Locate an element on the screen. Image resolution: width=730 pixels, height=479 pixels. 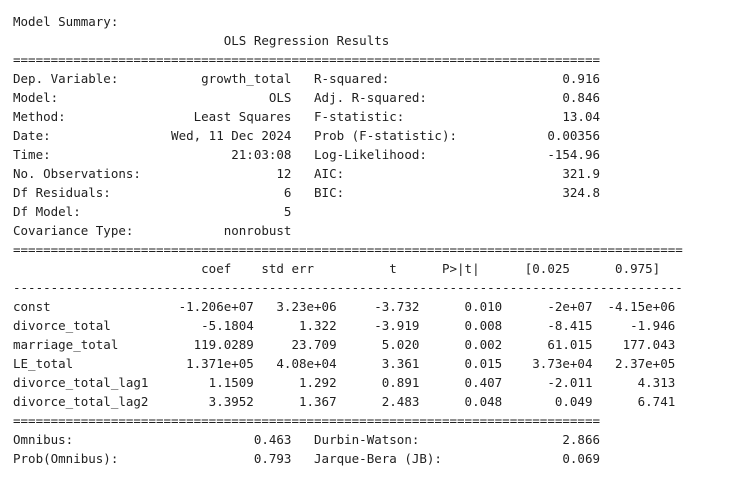
row-method: Method: Least Squares F-statistic: 13.04 is located at coordinates (306, 116).